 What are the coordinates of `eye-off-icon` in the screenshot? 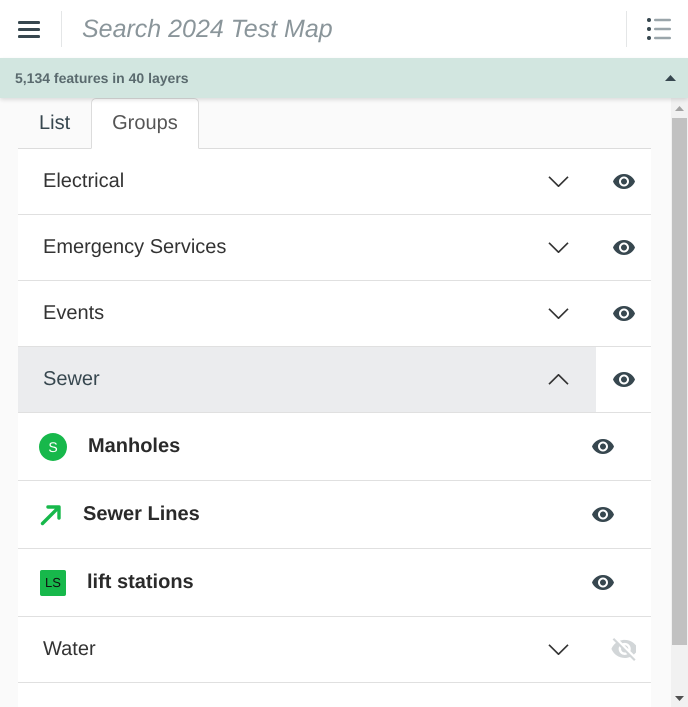 It's located at (623, 649).